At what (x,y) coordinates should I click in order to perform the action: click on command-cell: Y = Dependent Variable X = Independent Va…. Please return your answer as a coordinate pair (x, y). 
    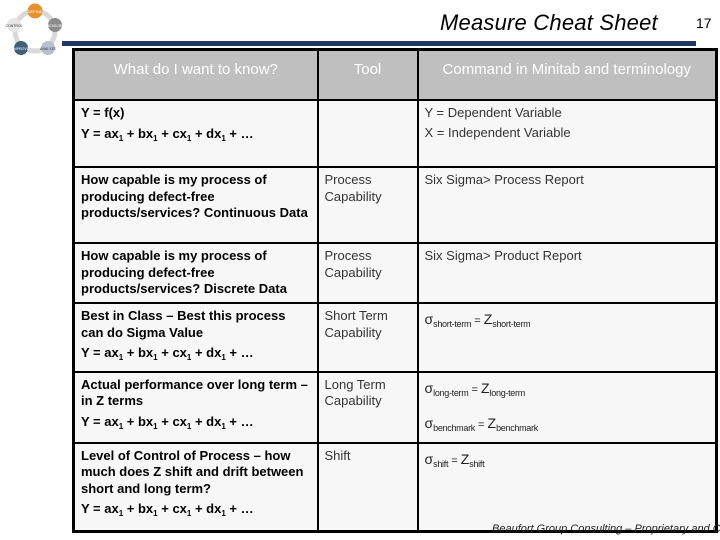
    Looking at the image, I should click on (567, 133).